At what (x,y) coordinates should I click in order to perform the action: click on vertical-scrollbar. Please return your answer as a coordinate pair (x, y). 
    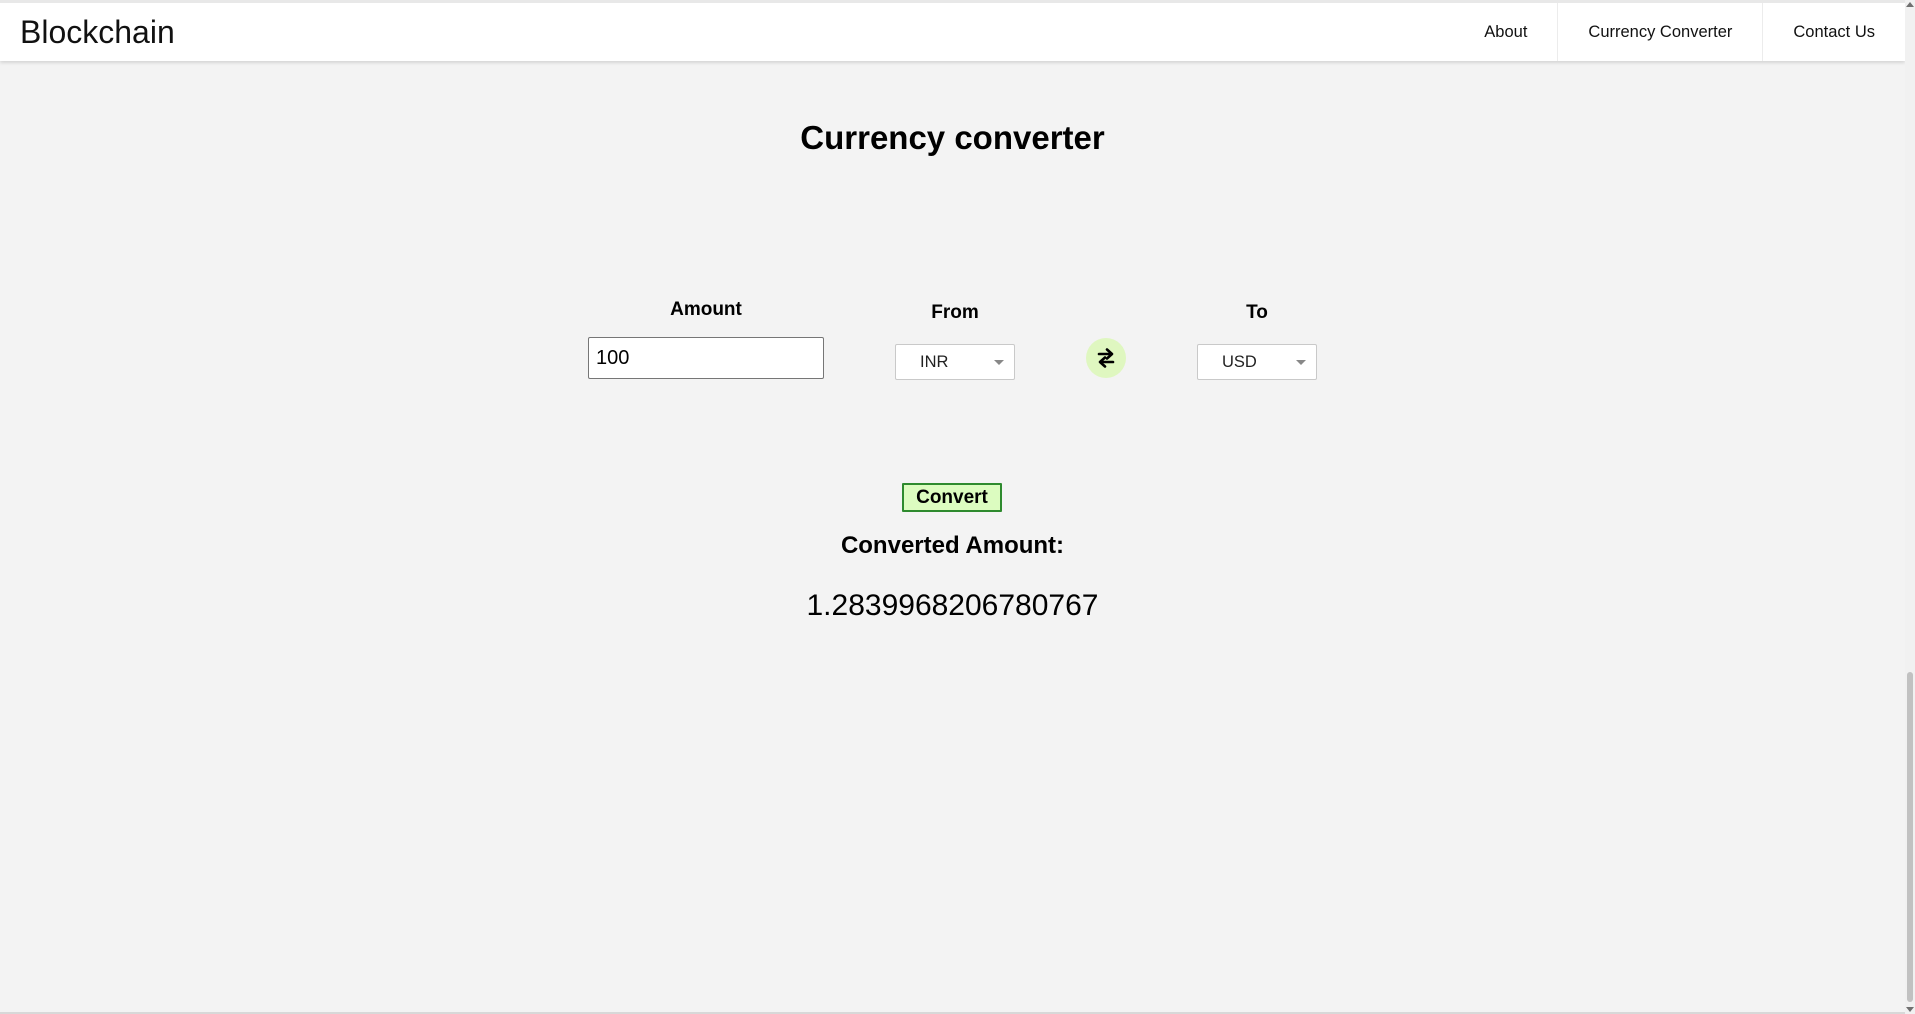
    Looking at the image, I should click on (1910, 507).